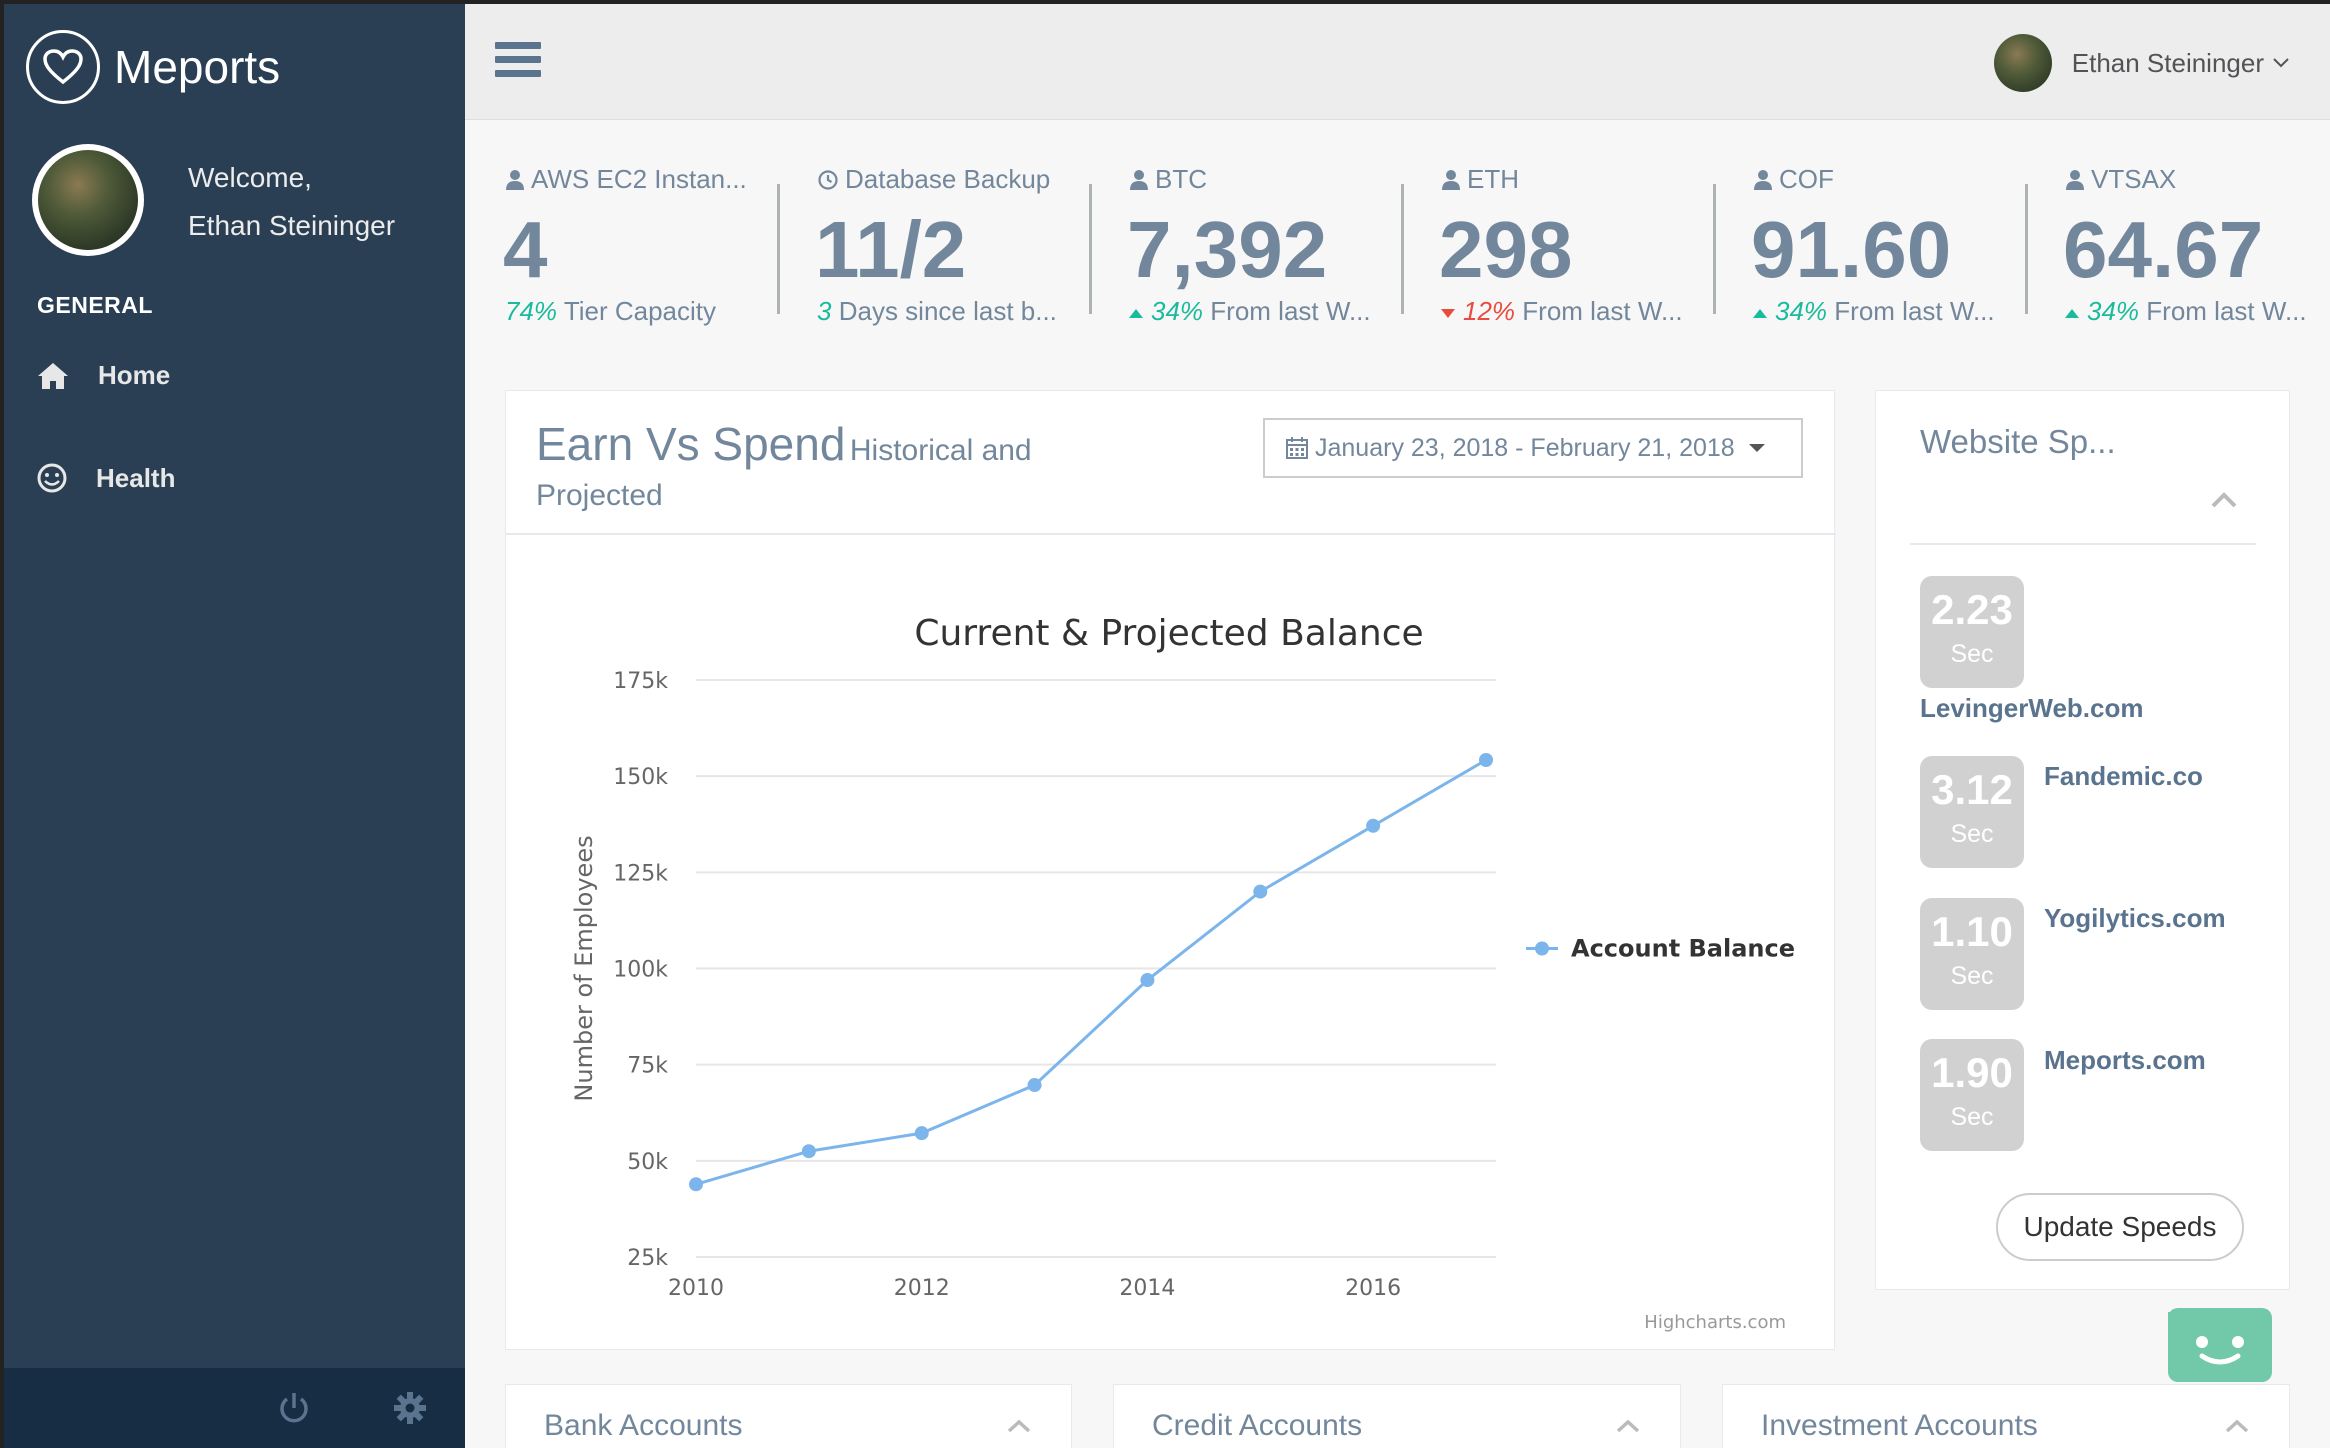 The image size is (2330, 1448). What do you see at coordinates (1227, 249) in the screenshot?
I see `tile-value: 7,392` at bounding box center [1227, 249].